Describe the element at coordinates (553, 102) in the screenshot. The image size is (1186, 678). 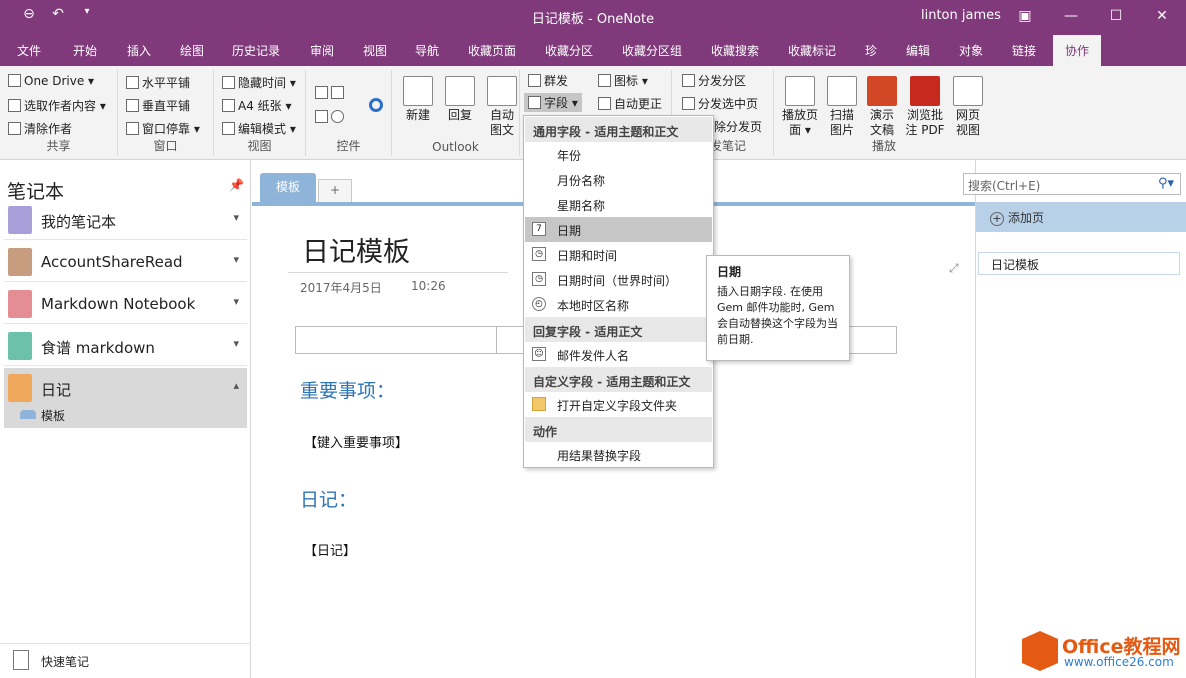
I see `field-dropdown-button: 字段 ▾` at that location.